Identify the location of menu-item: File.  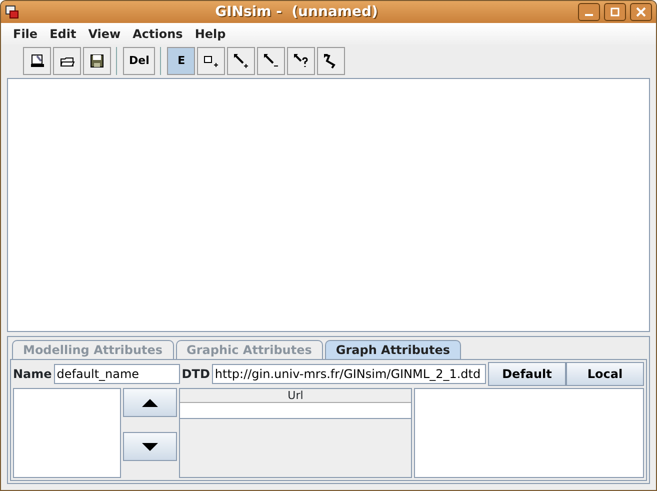
(25, 34).